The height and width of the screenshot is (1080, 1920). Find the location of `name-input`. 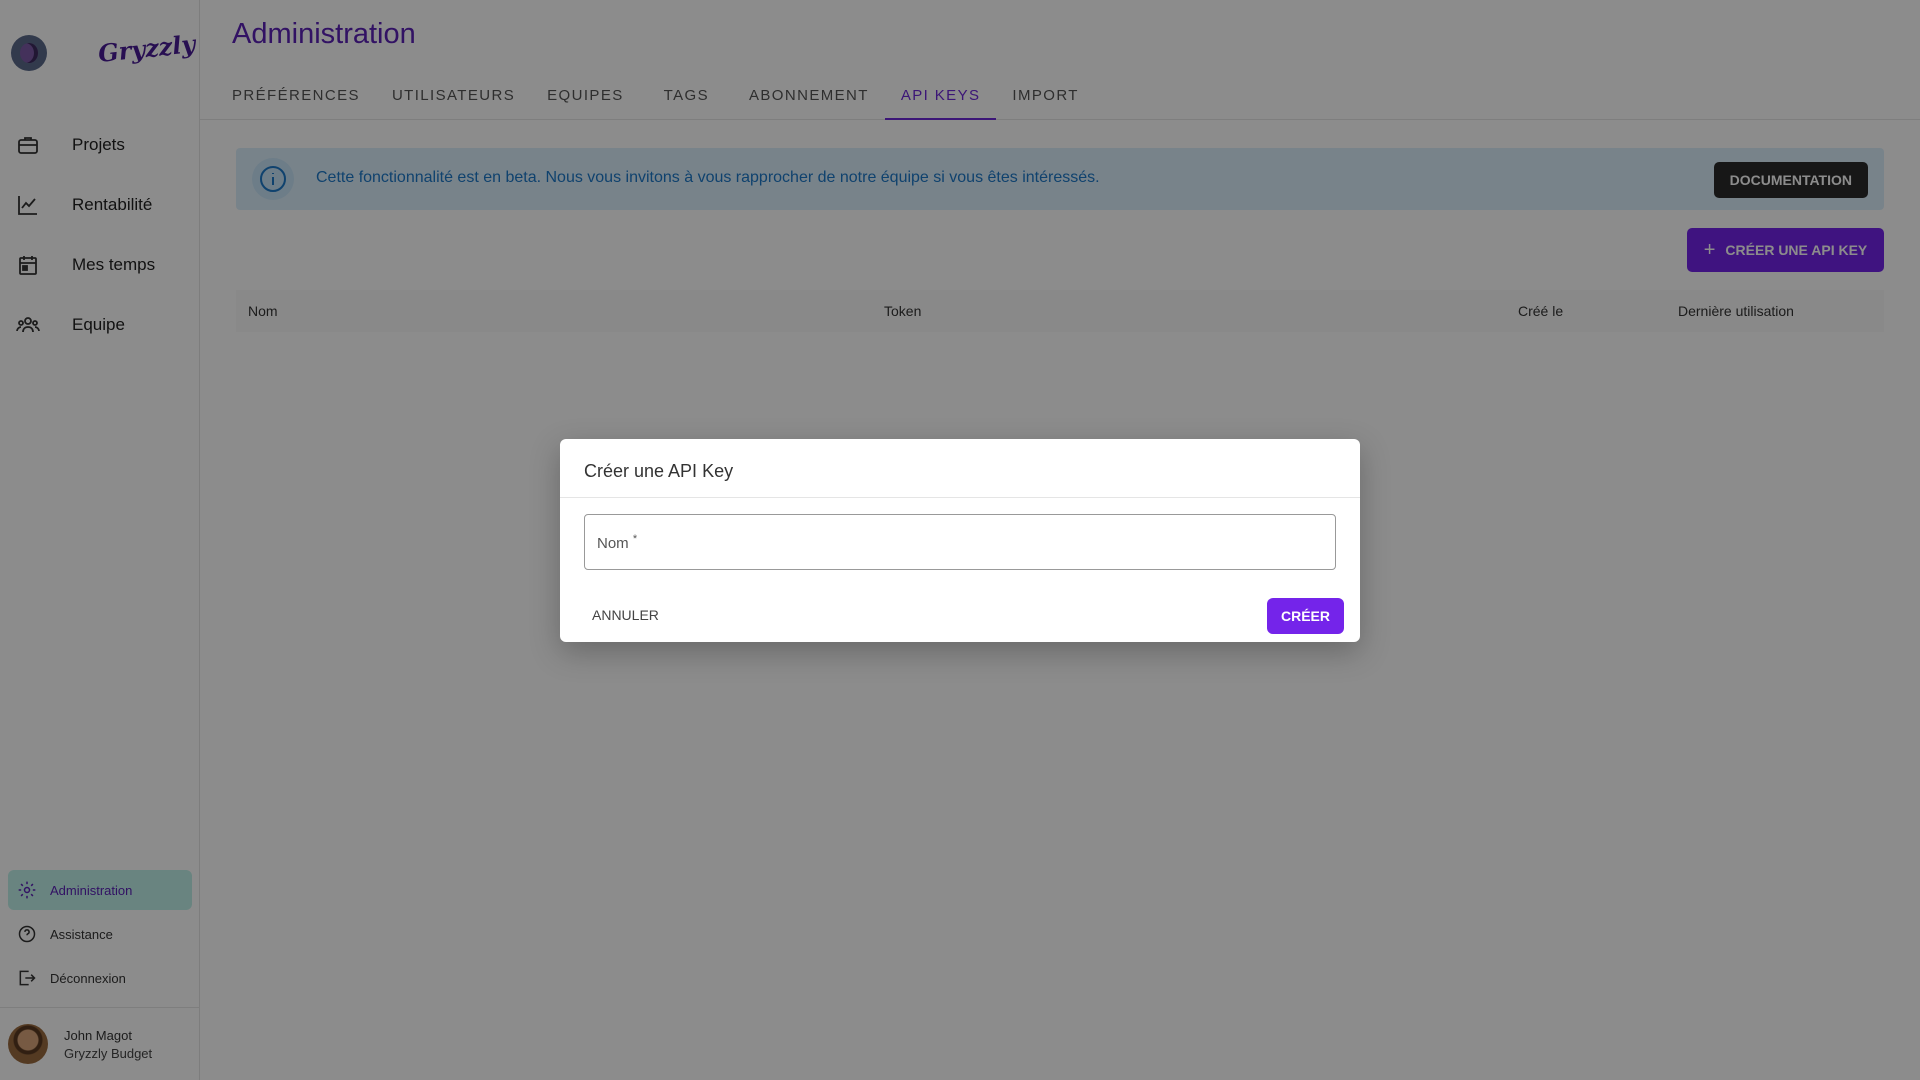

name-input is located at coordinates (960, 542).